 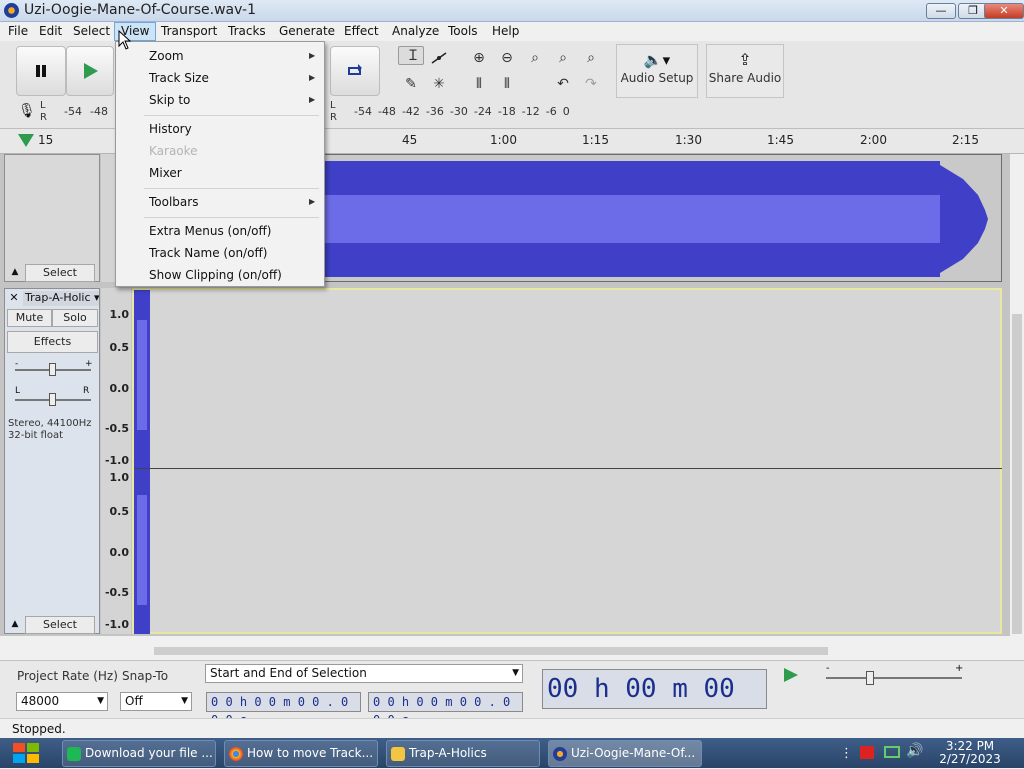 What do you see at coordinates (18, 31) in the screenshot?
I see `menu-file: File` at bounding box center [18, 31].